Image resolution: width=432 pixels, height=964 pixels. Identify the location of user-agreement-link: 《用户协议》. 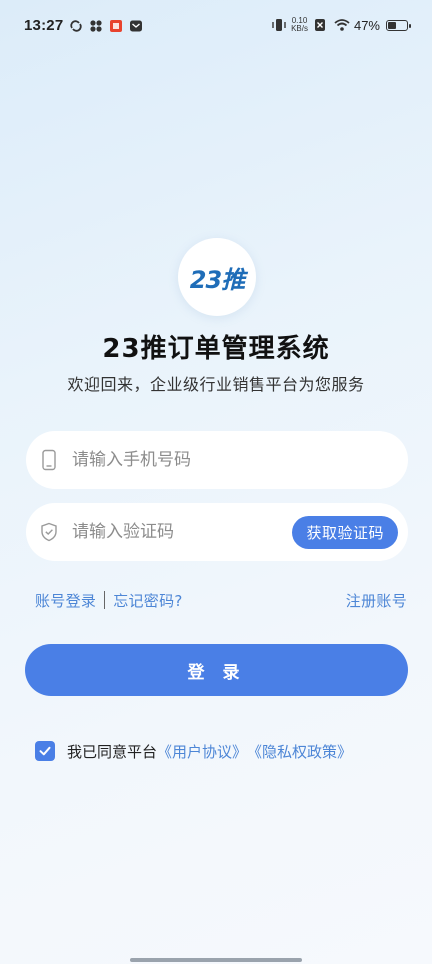
(202, 751).